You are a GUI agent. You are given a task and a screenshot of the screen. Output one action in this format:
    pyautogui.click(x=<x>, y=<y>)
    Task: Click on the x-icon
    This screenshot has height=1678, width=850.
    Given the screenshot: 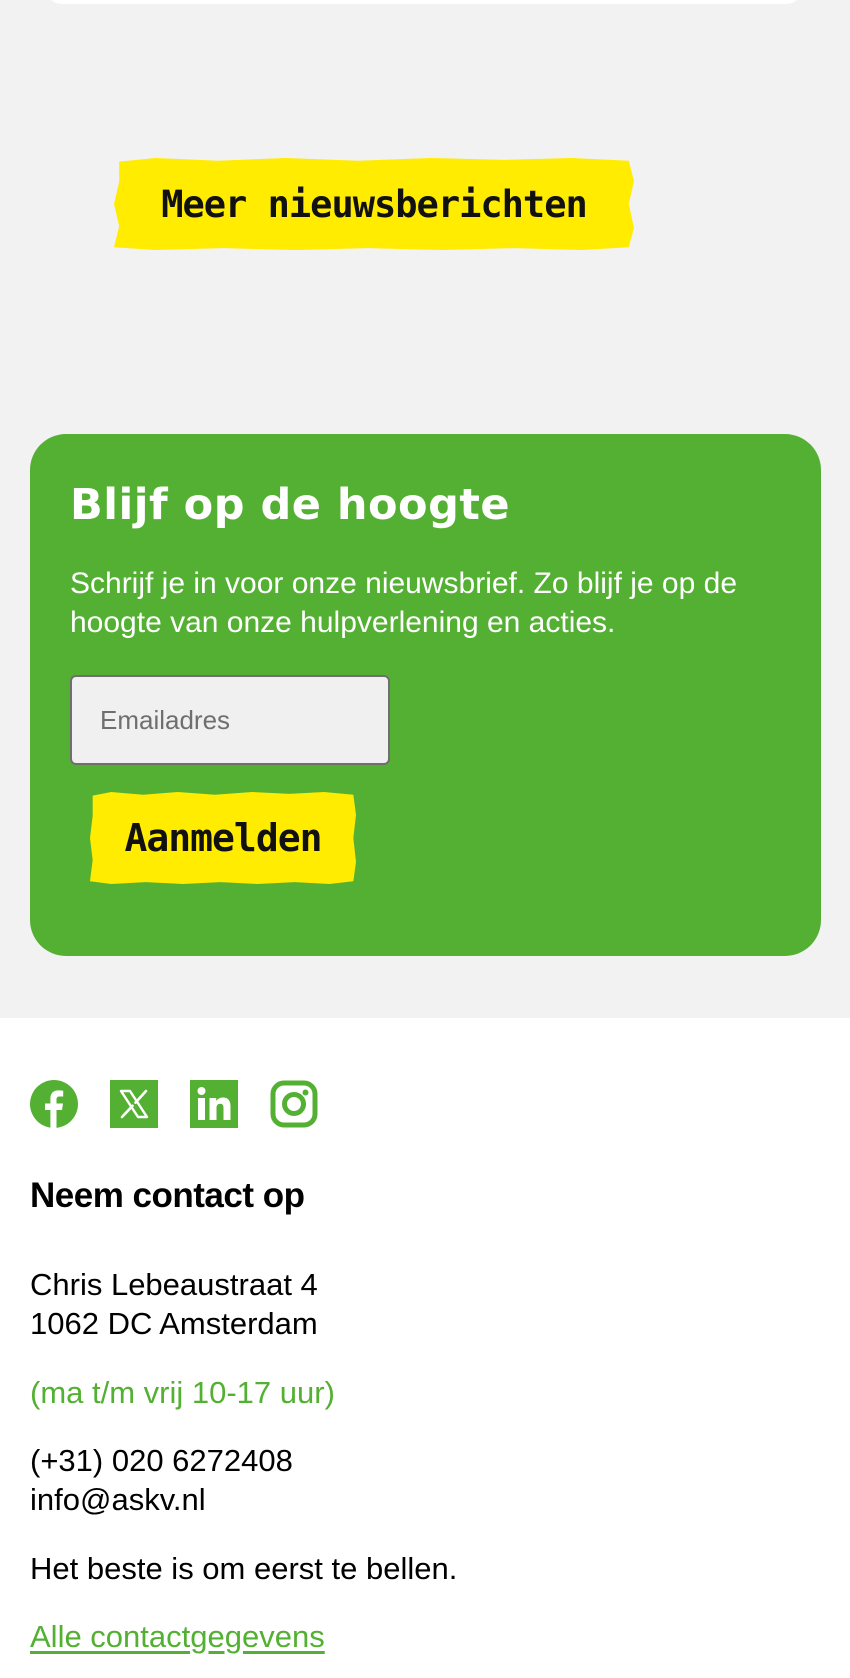 What is the action you would take?
    pyautogui.click(x=134, y=1104)
    